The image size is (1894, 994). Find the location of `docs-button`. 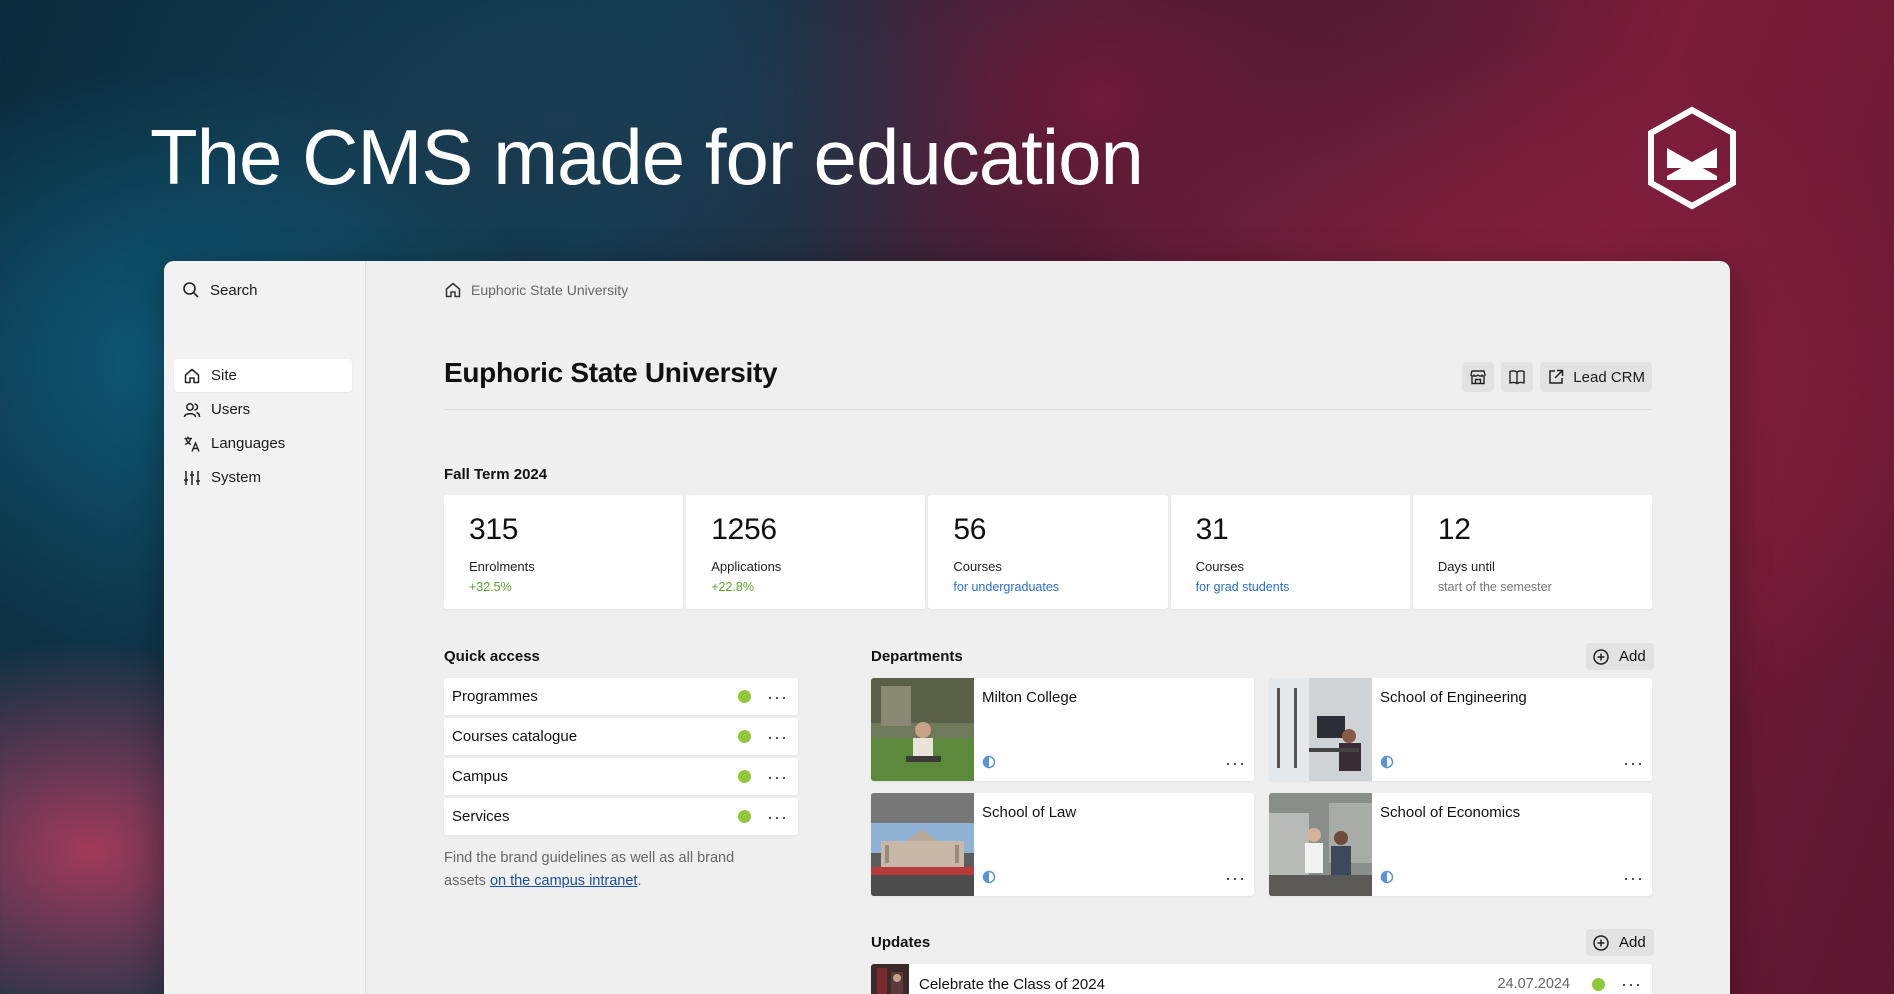

docs-button is located at coordinates (1517, 377).